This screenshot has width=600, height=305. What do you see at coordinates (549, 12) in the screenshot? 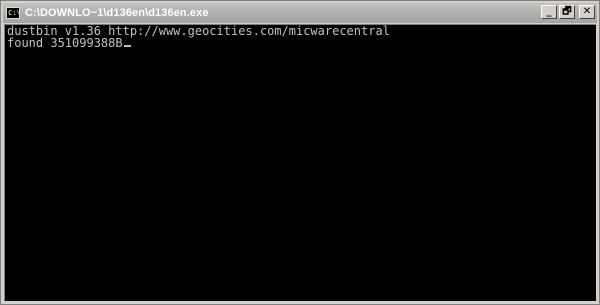
I see `minimize-button: _` at bounding box center [549, 12].